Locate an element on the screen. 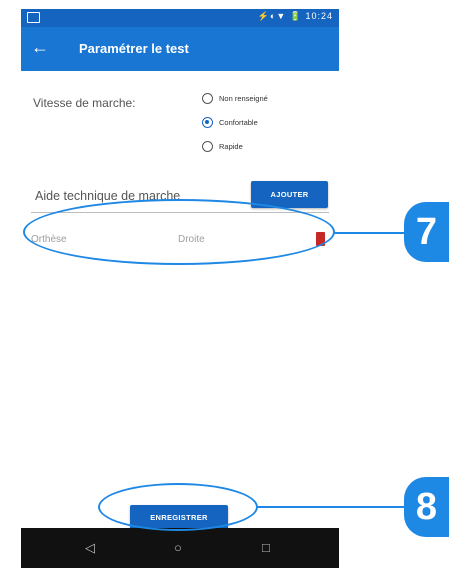 The image size is (449, 569). back-arrow-icon: ← is located at coordinates (40, 47).